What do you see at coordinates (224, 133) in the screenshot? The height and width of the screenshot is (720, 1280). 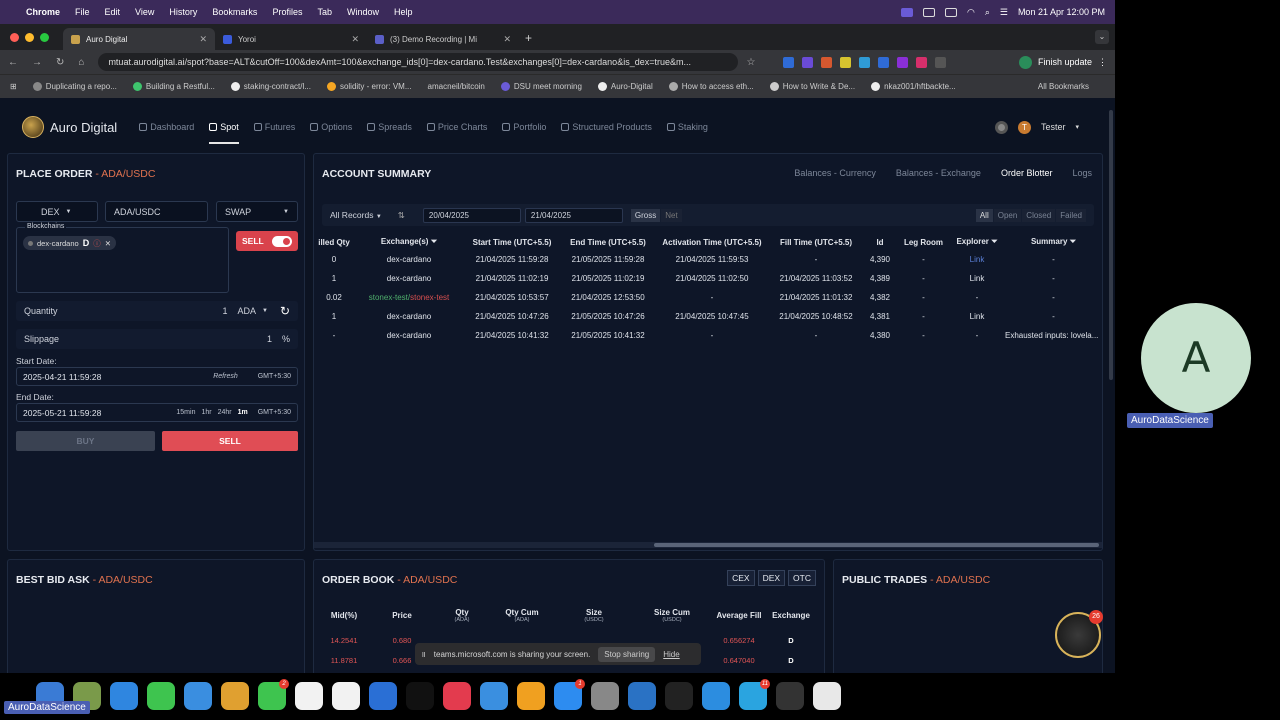 I see `nav-spot: Spot` at bounding box center [224, 133].